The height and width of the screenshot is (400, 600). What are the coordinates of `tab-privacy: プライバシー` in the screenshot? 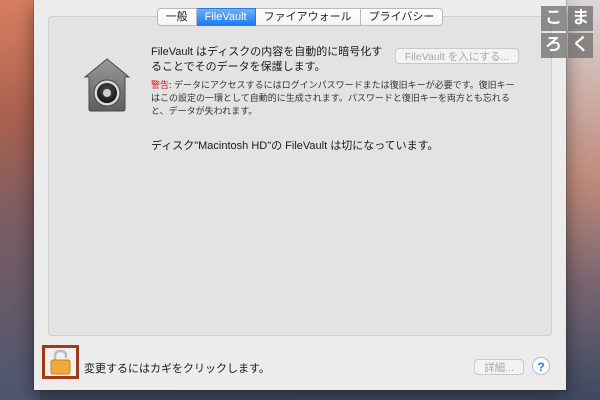 It's located at (402, 17).